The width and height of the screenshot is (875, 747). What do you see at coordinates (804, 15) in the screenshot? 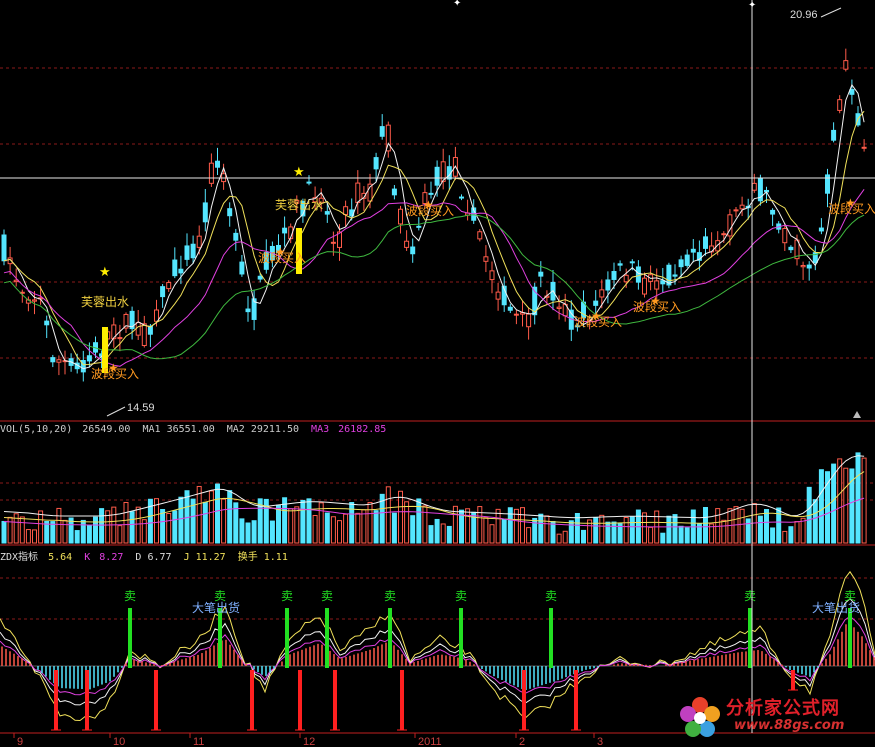
I see `high-price-label: 20.96` at bounding box center [804, 15].